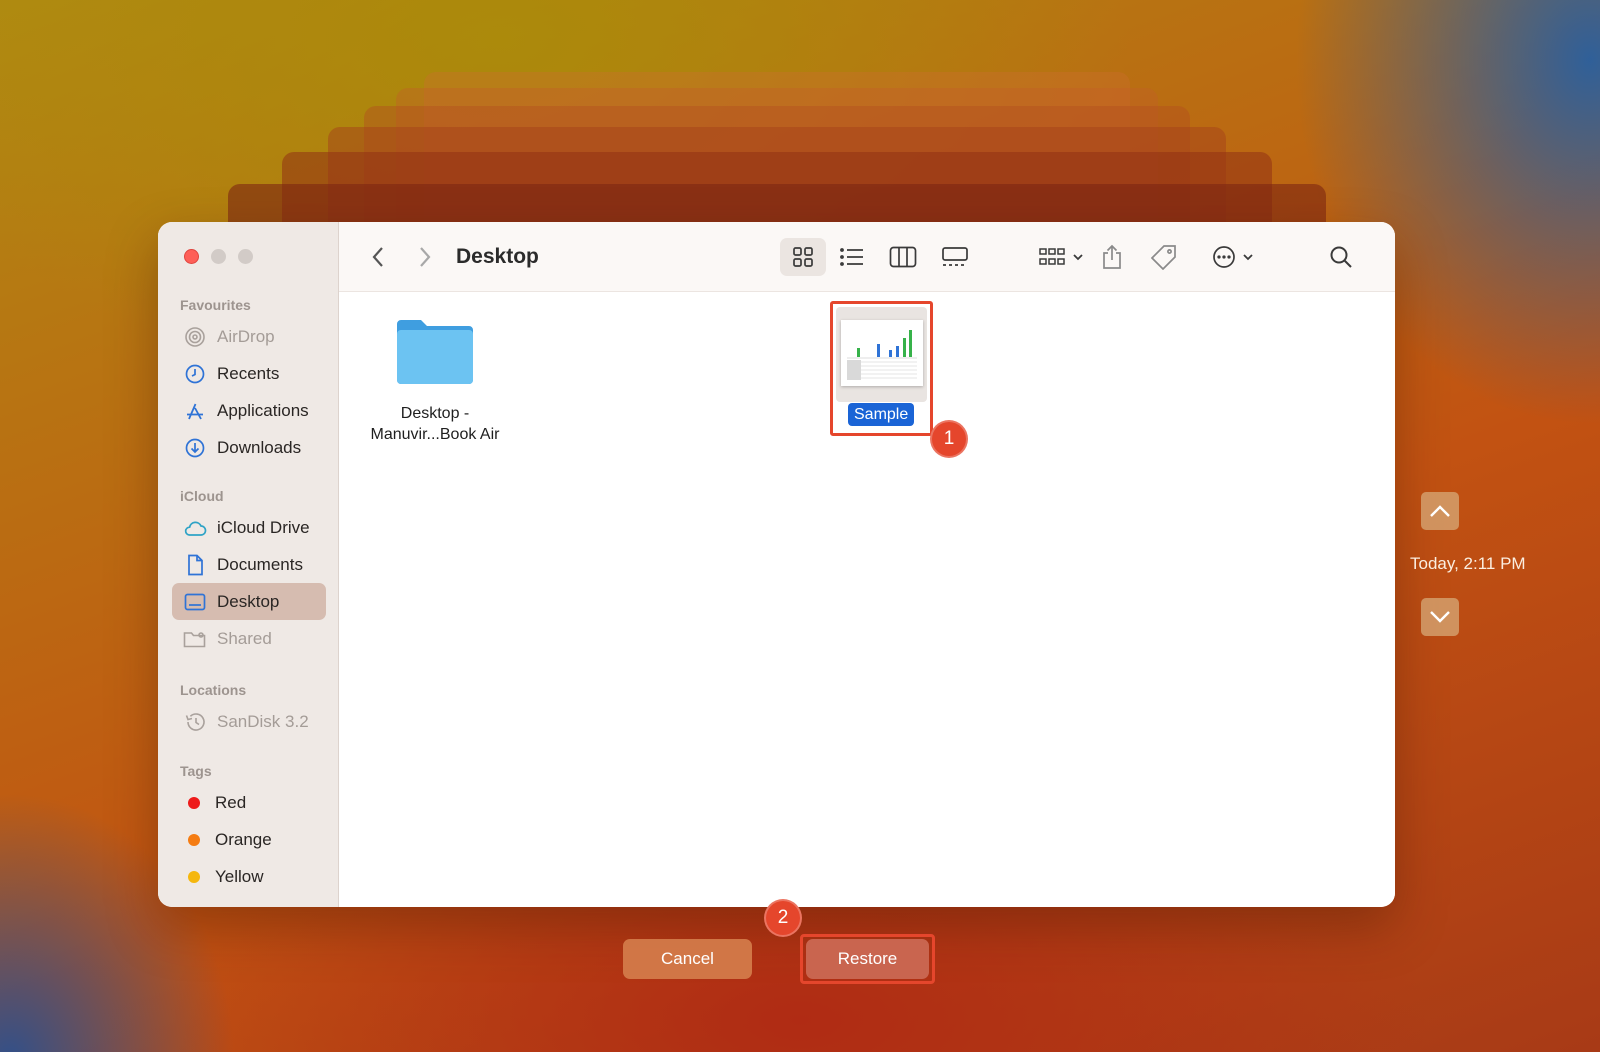 This screenshot has width=1600, height=1052. Describe the element at coordinates (687, 959) in the screenshot. I see `cancel-button: Cancel` at that location.